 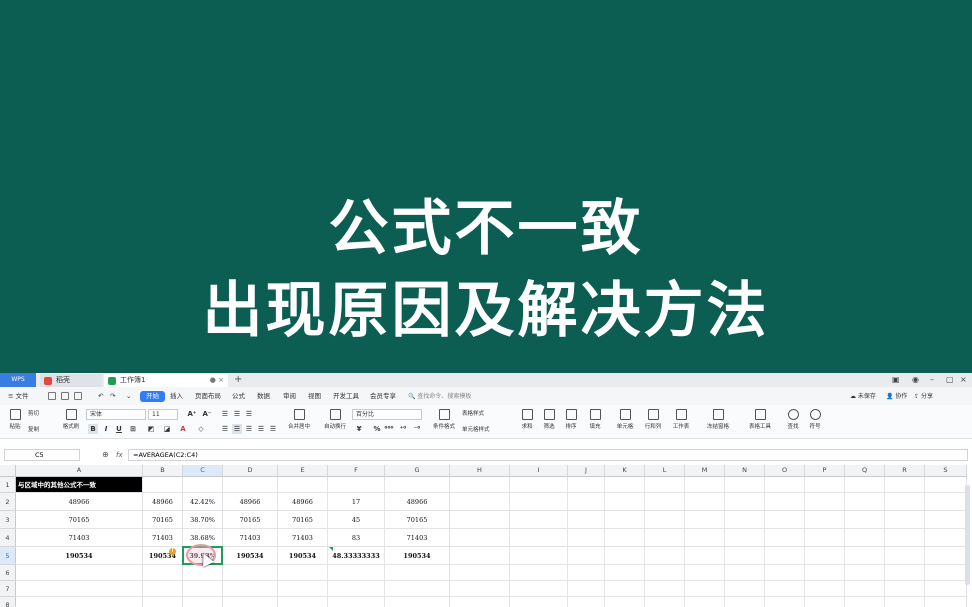 I want to click on cells-button: 单元格, so click(x=625, y=419).